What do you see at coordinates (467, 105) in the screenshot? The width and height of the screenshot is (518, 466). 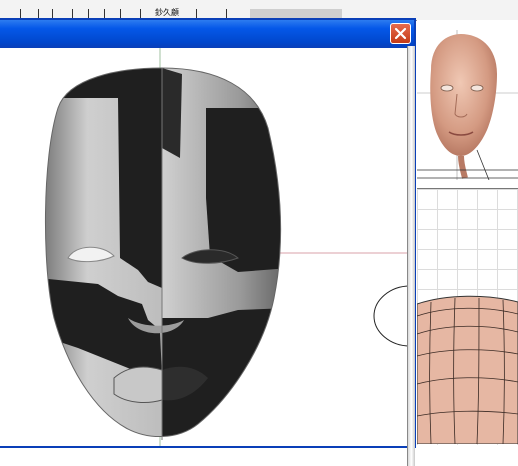 I see `face-thumbnail` at bounding box center [467, 105].